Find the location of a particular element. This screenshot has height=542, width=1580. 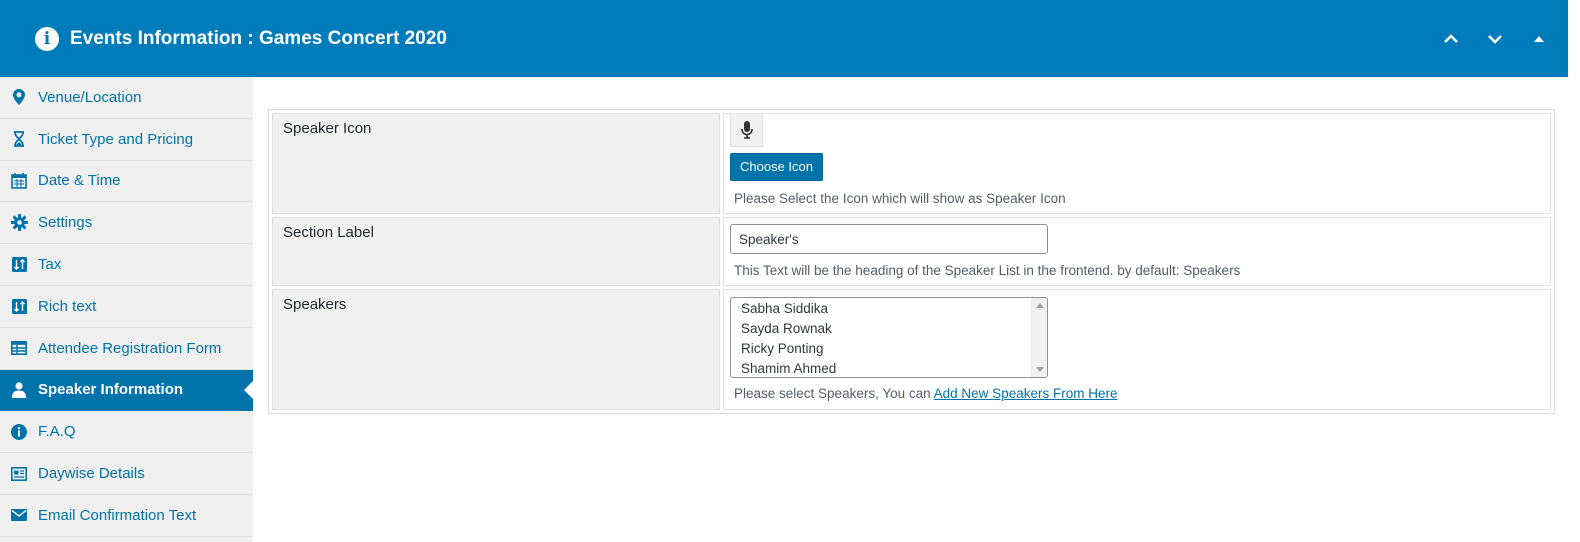

sidebar-item-label: Speaker Information is located at coordinates (111, 390).